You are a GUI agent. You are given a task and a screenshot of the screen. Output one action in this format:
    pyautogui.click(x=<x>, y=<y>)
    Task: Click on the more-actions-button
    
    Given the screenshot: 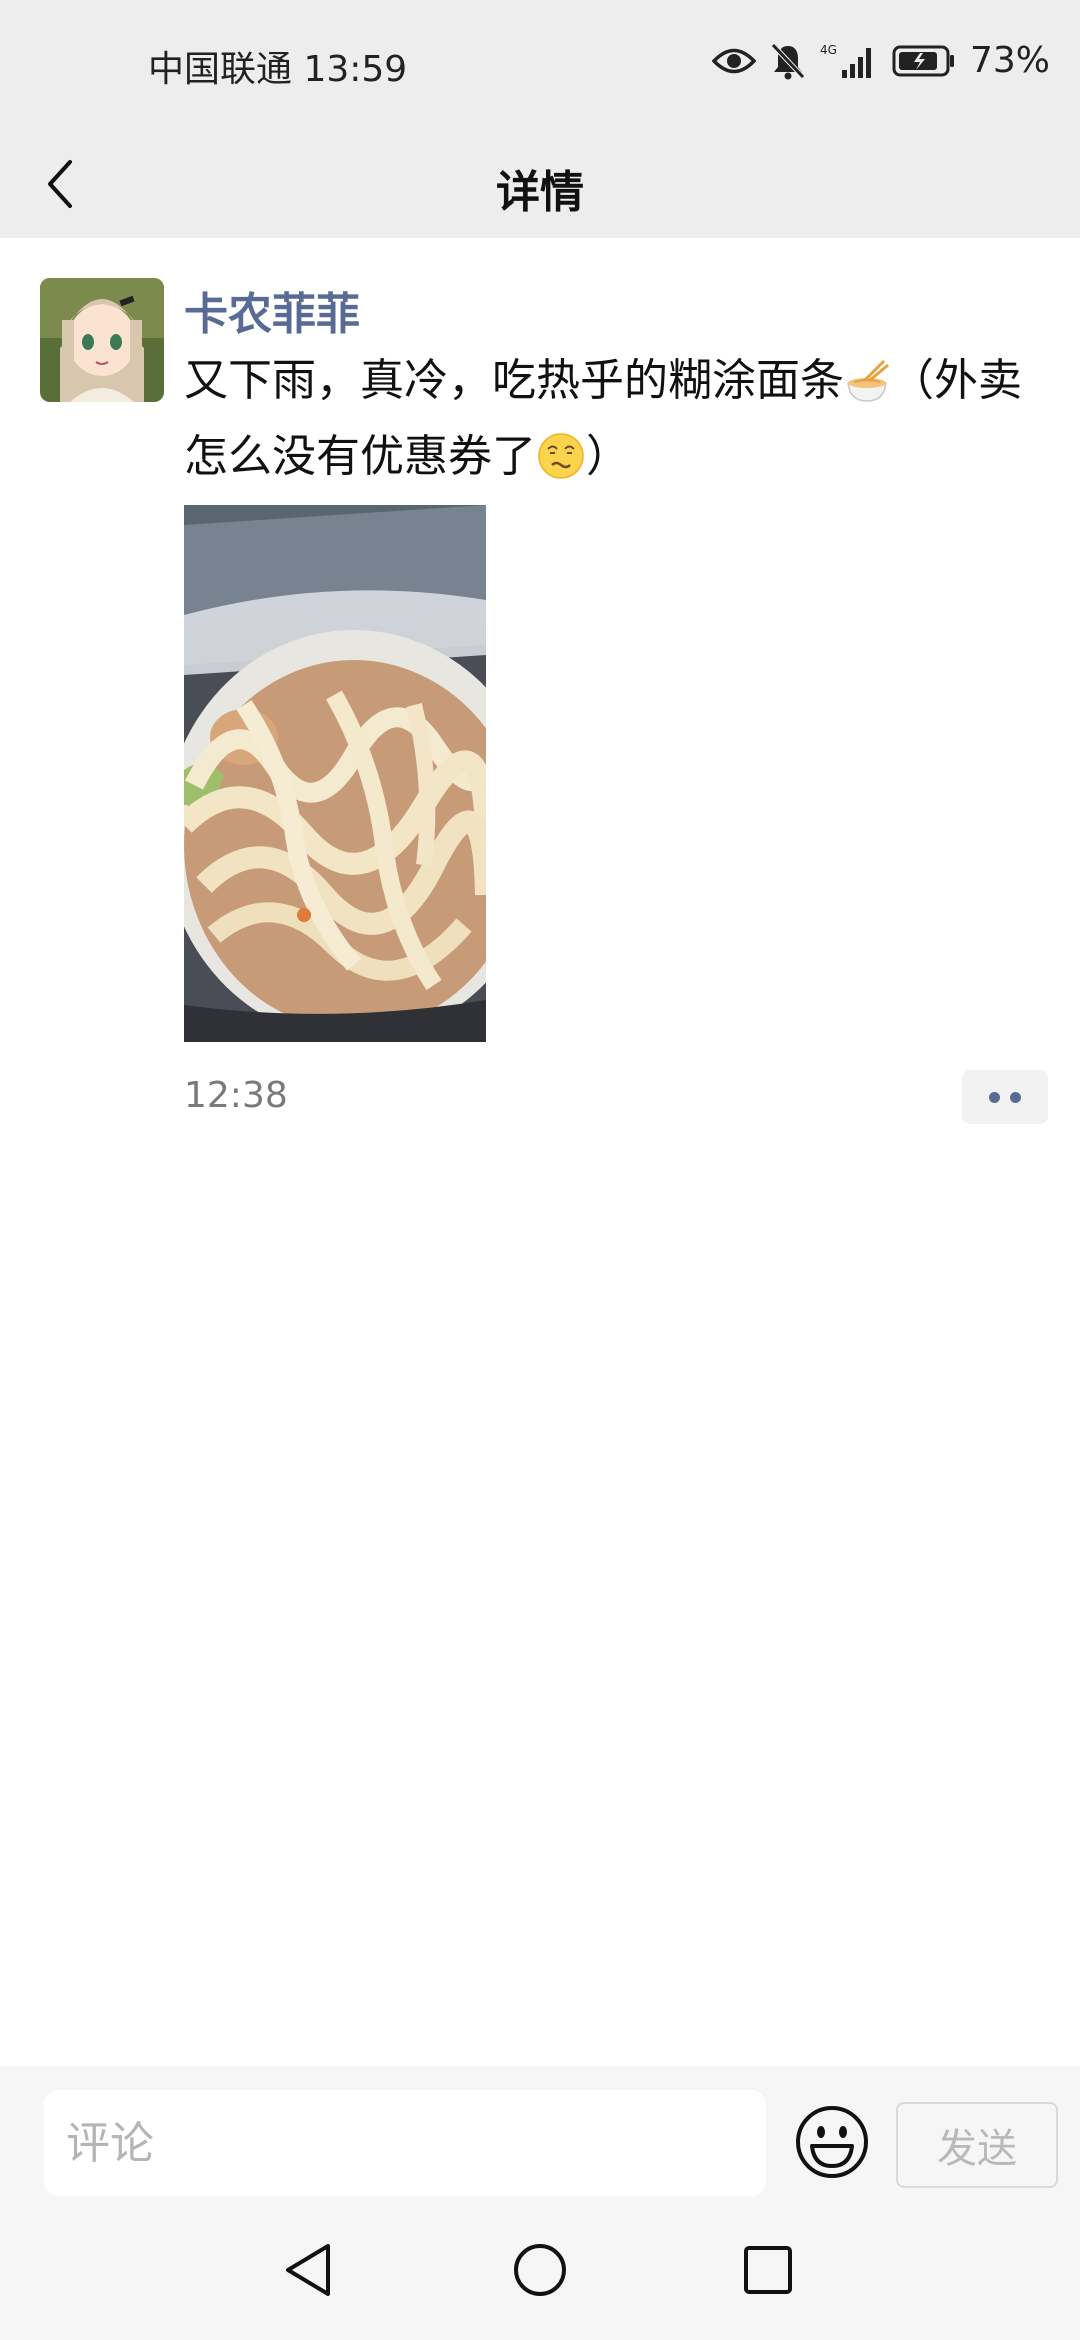 What is the action you would take?
    pyautogui.click(x=1005, y=1097)
    